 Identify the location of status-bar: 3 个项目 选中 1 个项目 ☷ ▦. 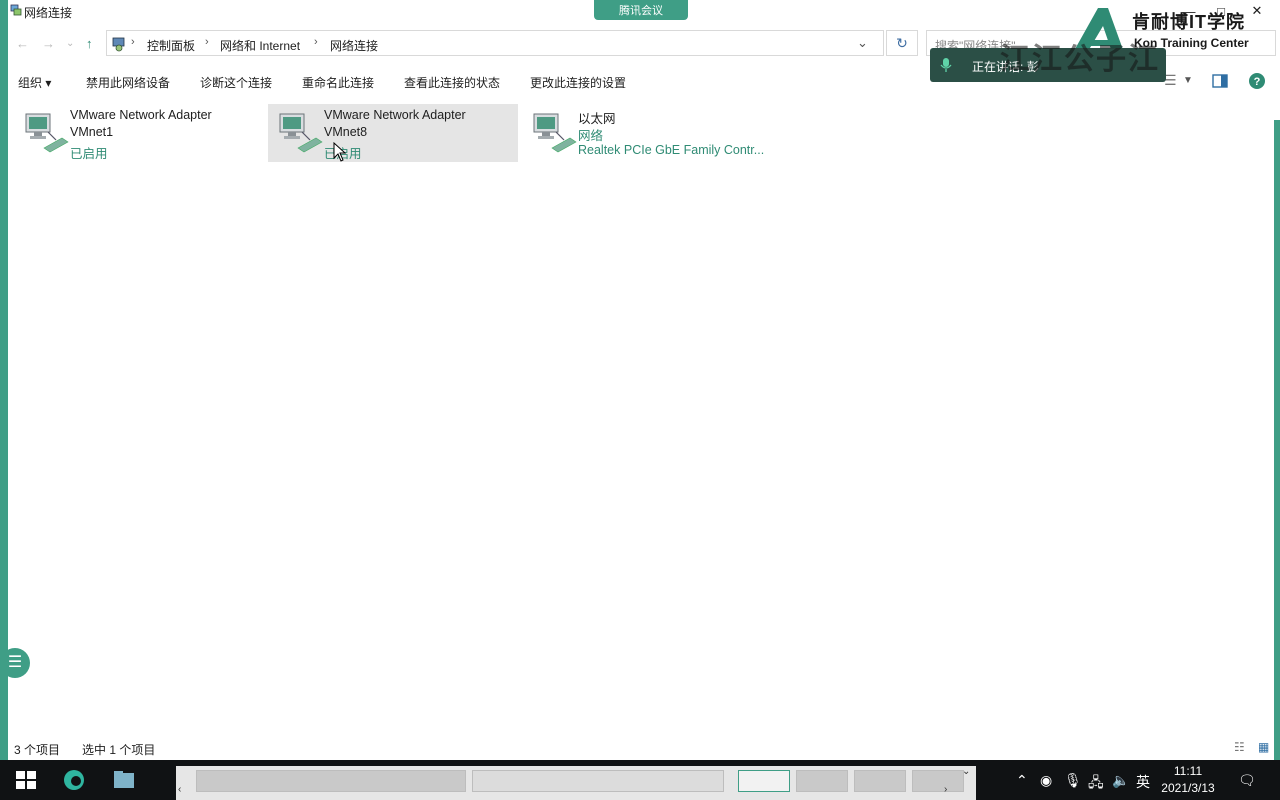
(644, 749).